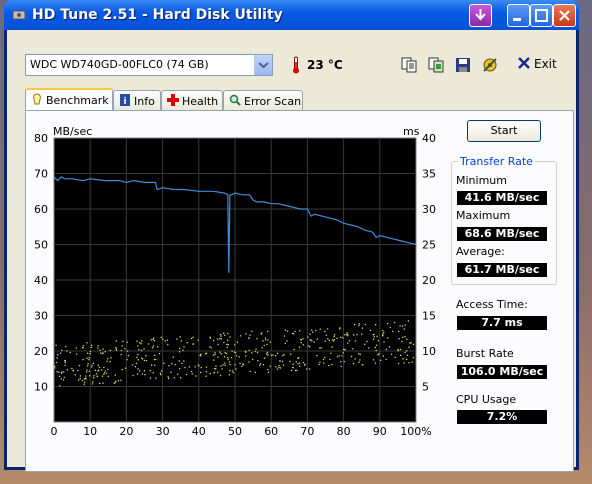 Image resolution: width=592 pixels, height=484 pixels. Describe the element at coordinates (409, 65) in the screenshot. I see `copy-text-icon` at that location.